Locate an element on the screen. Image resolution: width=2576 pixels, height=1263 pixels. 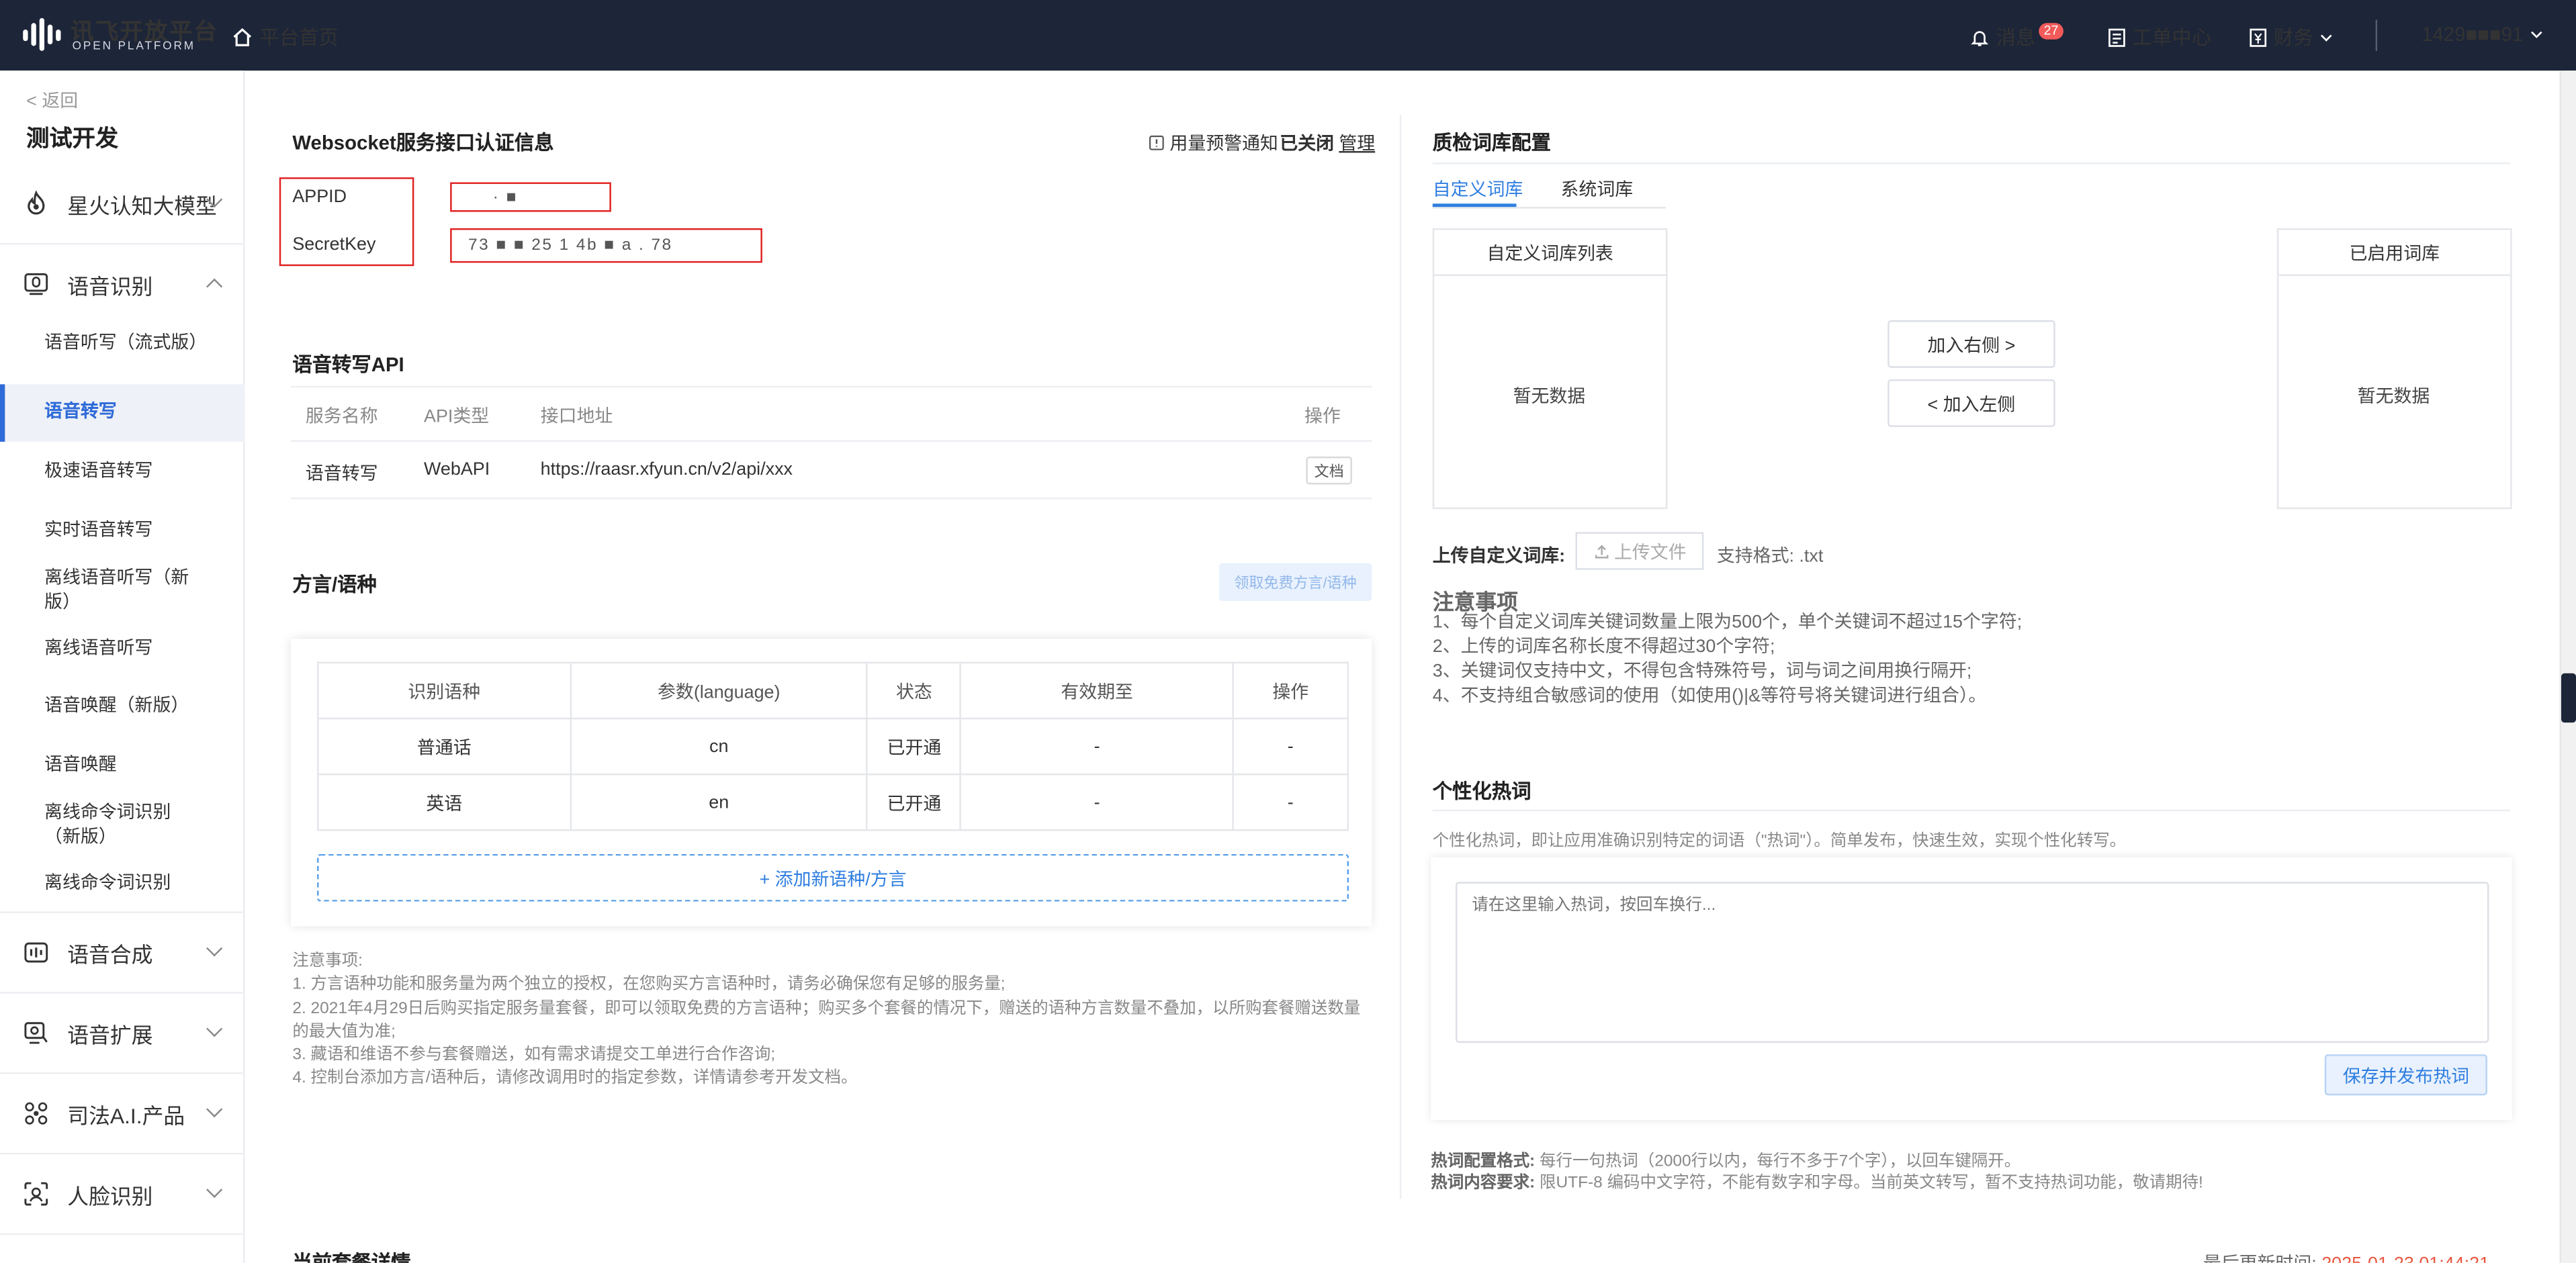
bell-icon is located at coordinates (1980, 38).